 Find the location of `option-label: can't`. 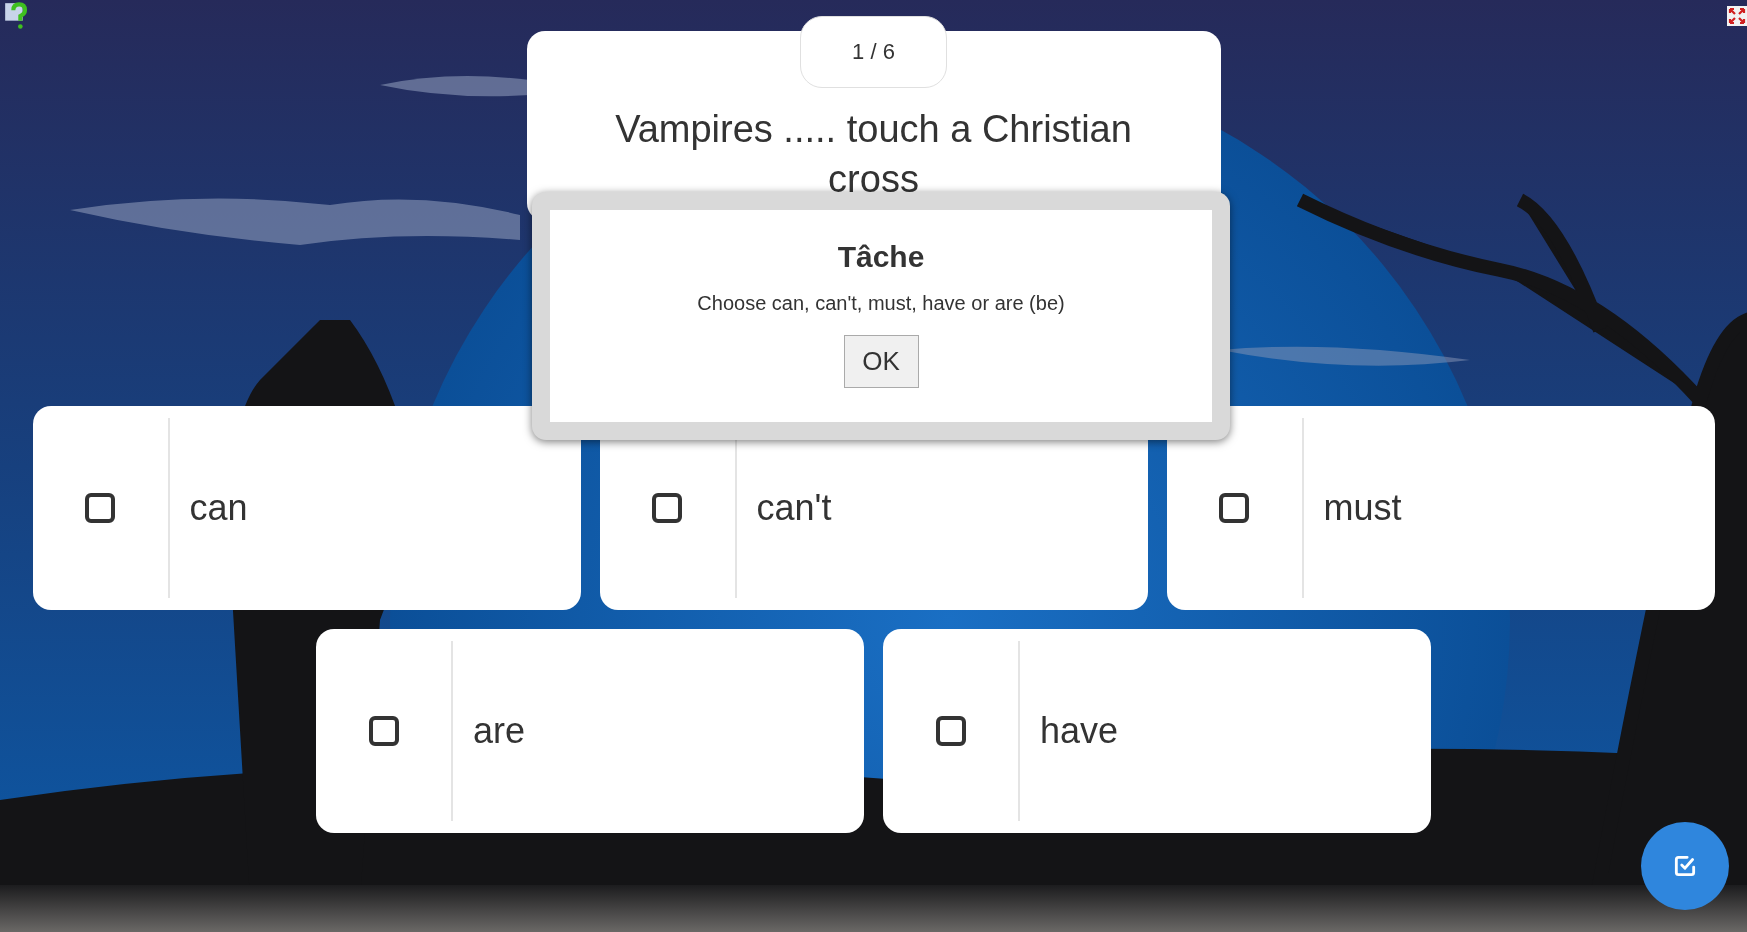

option-label: can't is located at coordinates (794, 508).